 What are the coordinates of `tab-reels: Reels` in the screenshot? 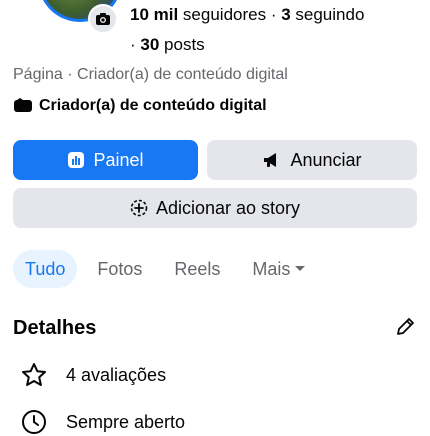 It's located at (197, 269).